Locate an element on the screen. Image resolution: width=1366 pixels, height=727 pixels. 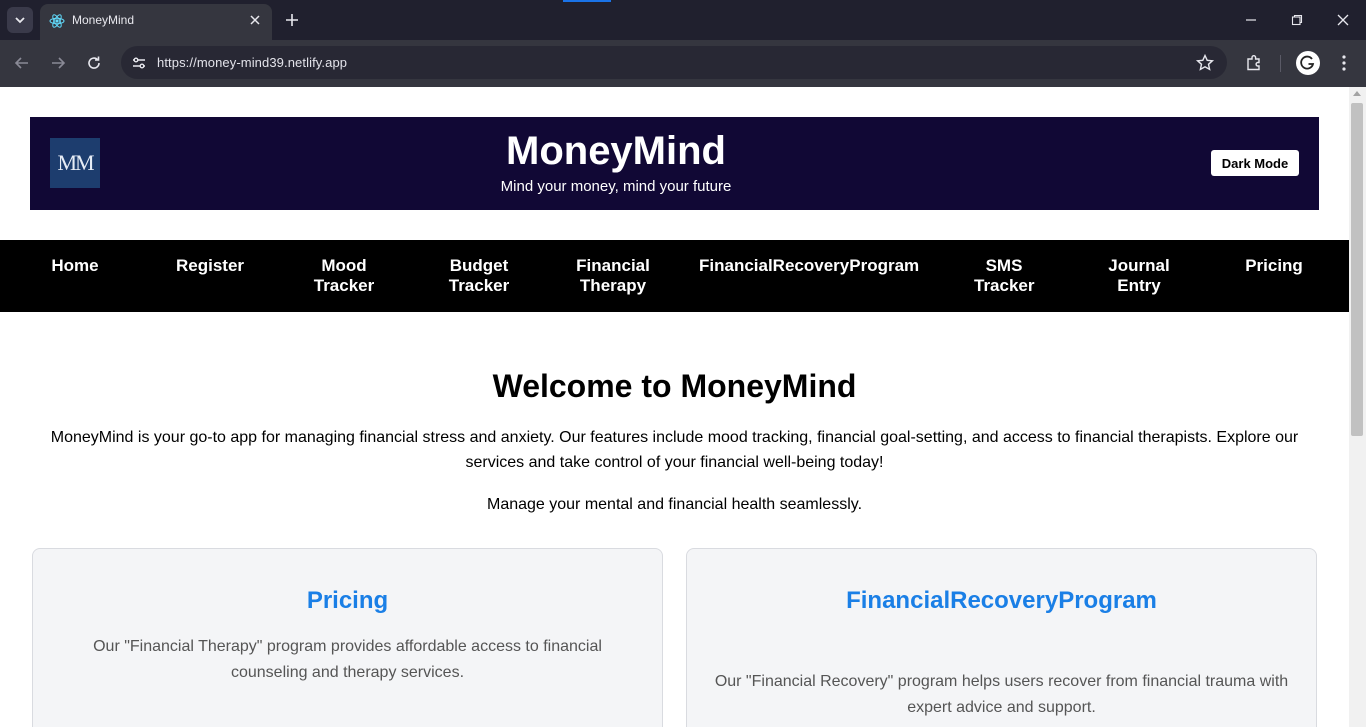
page-scrollbar is located at coordinates (1357, 407).